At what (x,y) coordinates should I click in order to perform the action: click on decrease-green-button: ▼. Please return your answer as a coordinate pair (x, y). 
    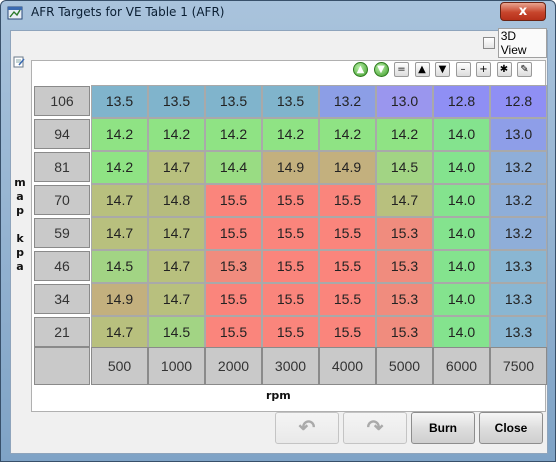
    Looking at the image, I should click on (381, 69).